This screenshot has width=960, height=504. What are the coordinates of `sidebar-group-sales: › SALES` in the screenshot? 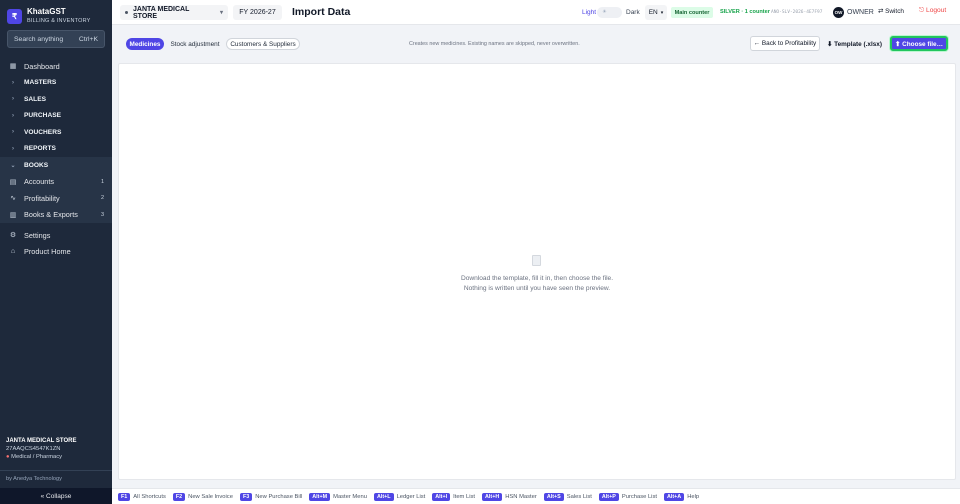 It's located at (56, 99).